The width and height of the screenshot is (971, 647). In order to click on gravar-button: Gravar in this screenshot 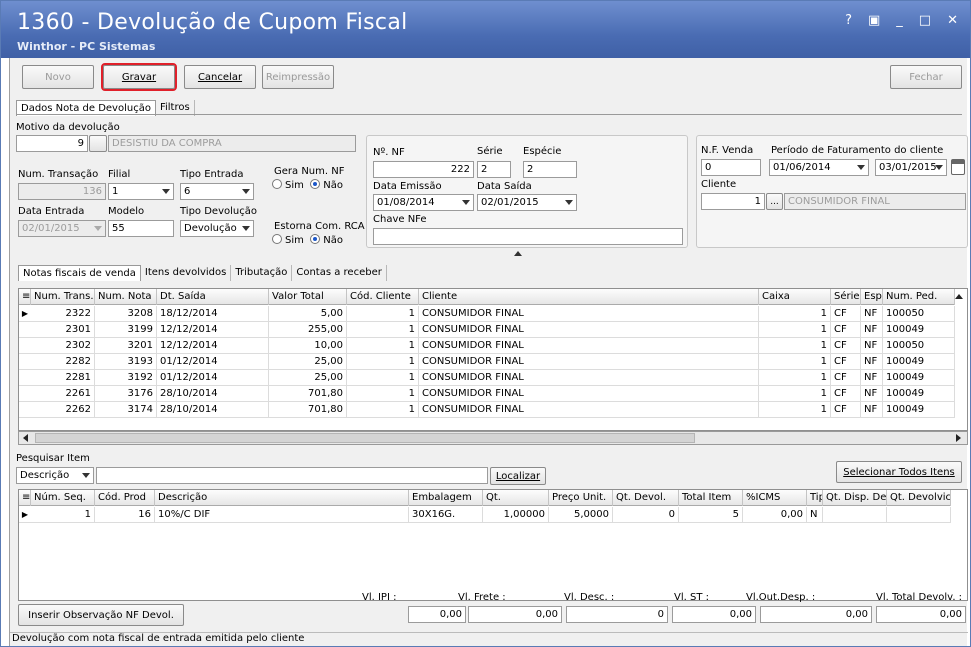, I will do `click(139, 77)`.